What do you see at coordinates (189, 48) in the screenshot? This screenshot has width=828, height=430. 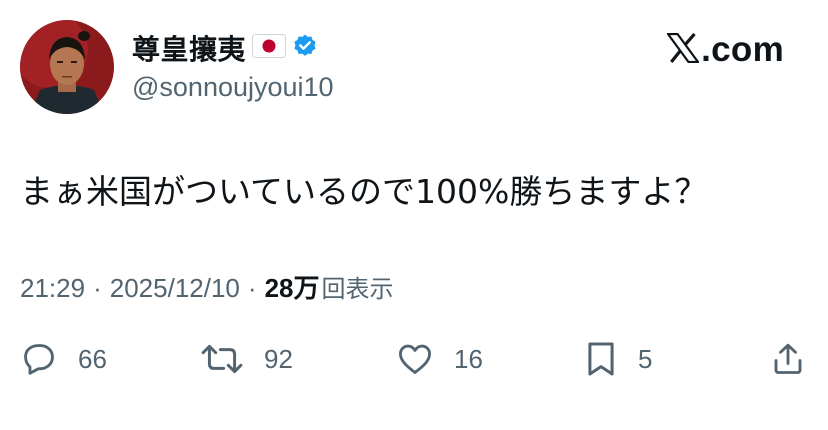 I see `display-name: 尊皇攘夷` at bounding box center [189, 48].